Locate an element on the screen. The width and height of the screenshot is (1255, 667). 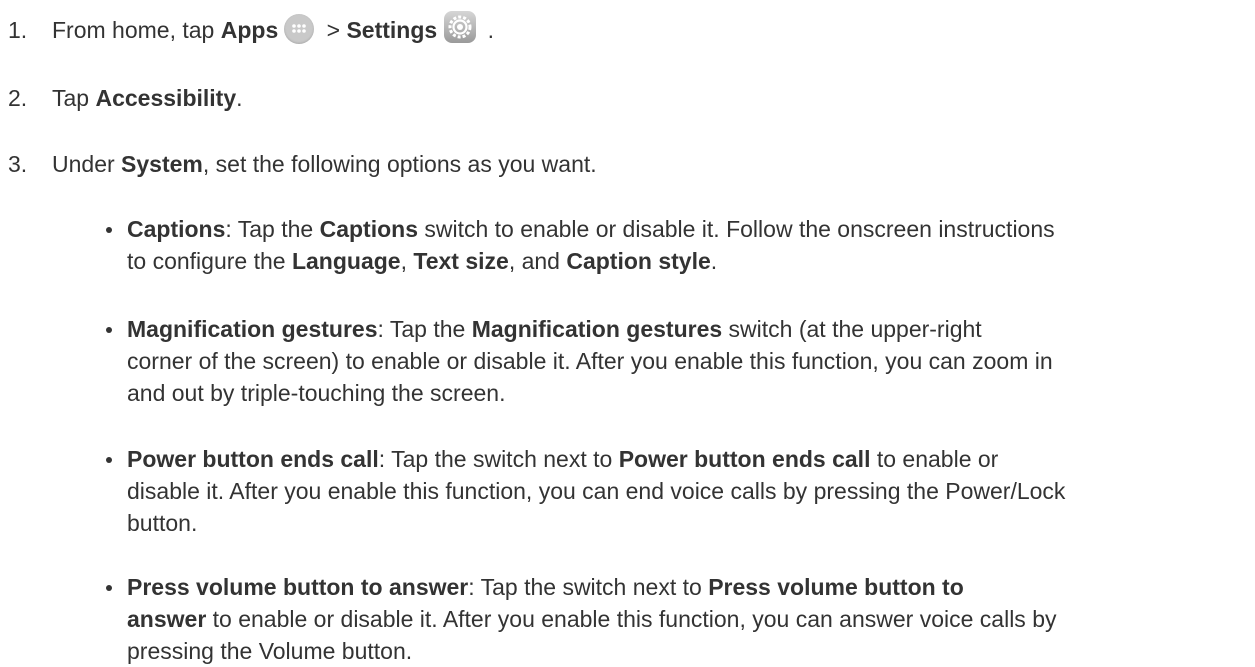
bullet-term: Captions is located at coordinates (176, 229).